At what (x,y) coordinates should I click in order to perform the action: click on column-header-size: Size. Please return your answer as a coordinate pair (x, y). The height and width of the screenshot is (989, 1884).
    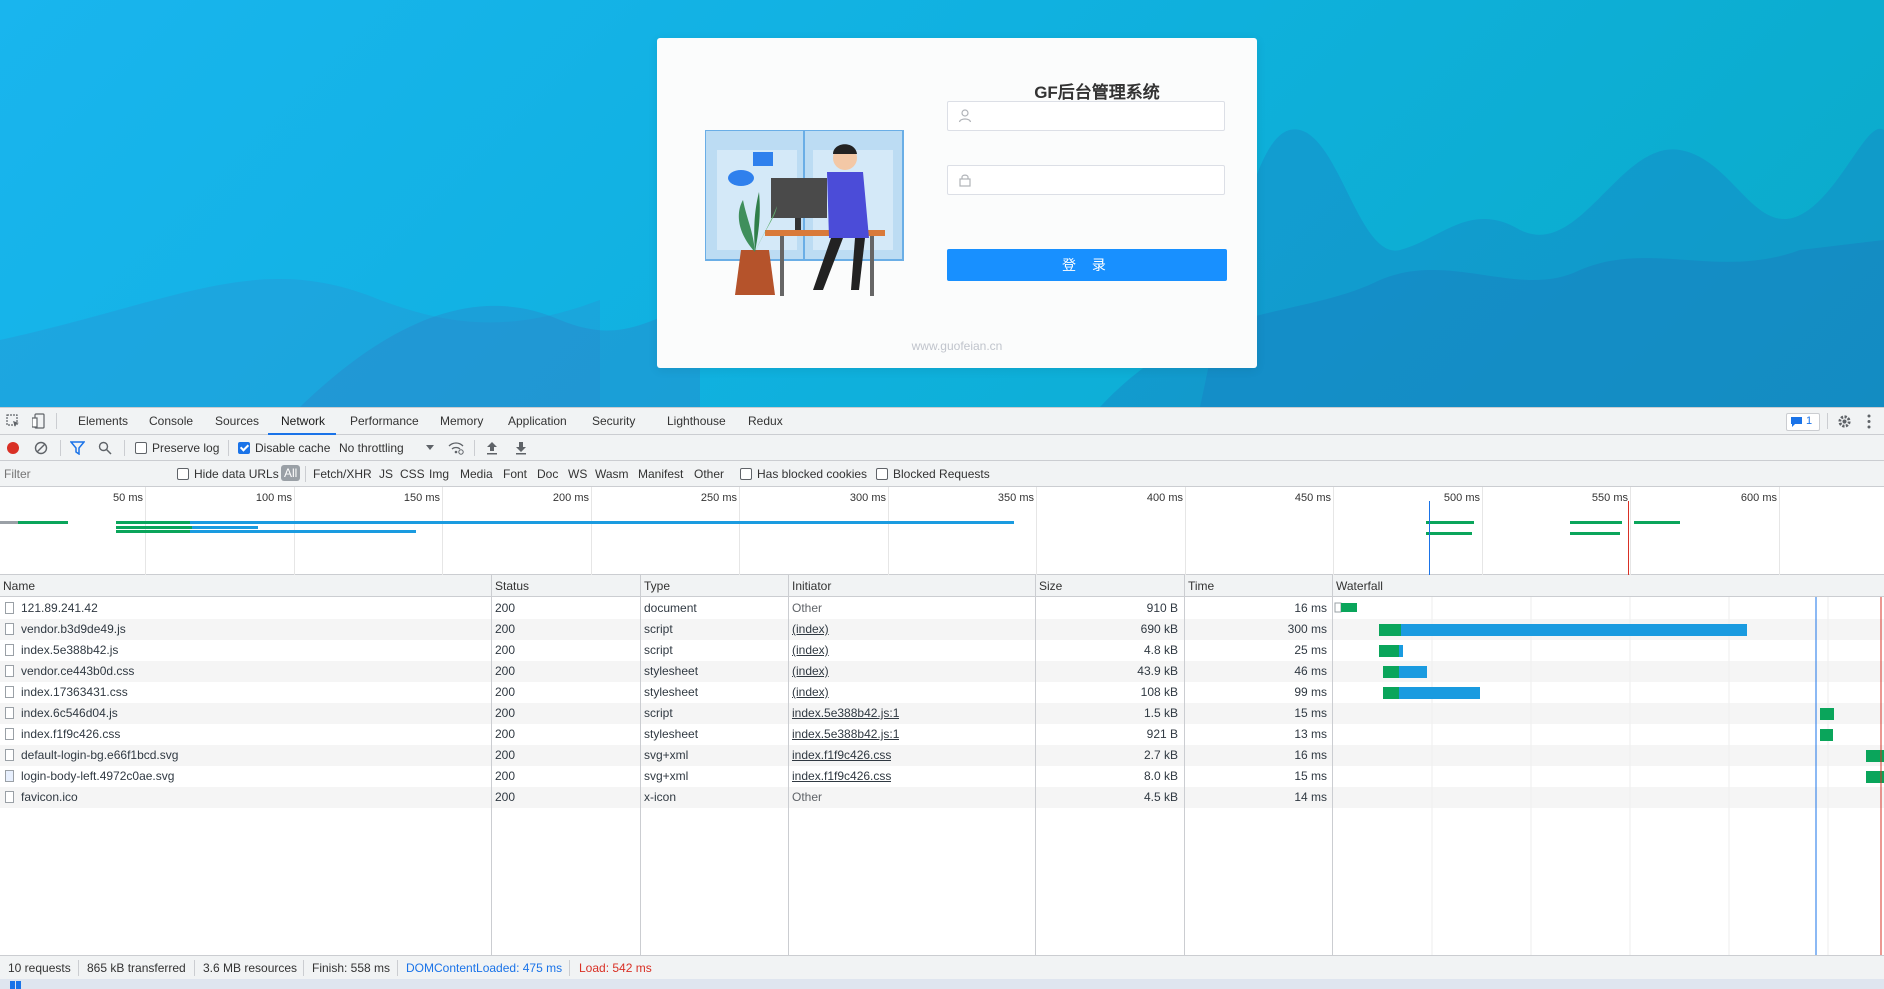
    Looking at the image, I should click on (1110, 586).